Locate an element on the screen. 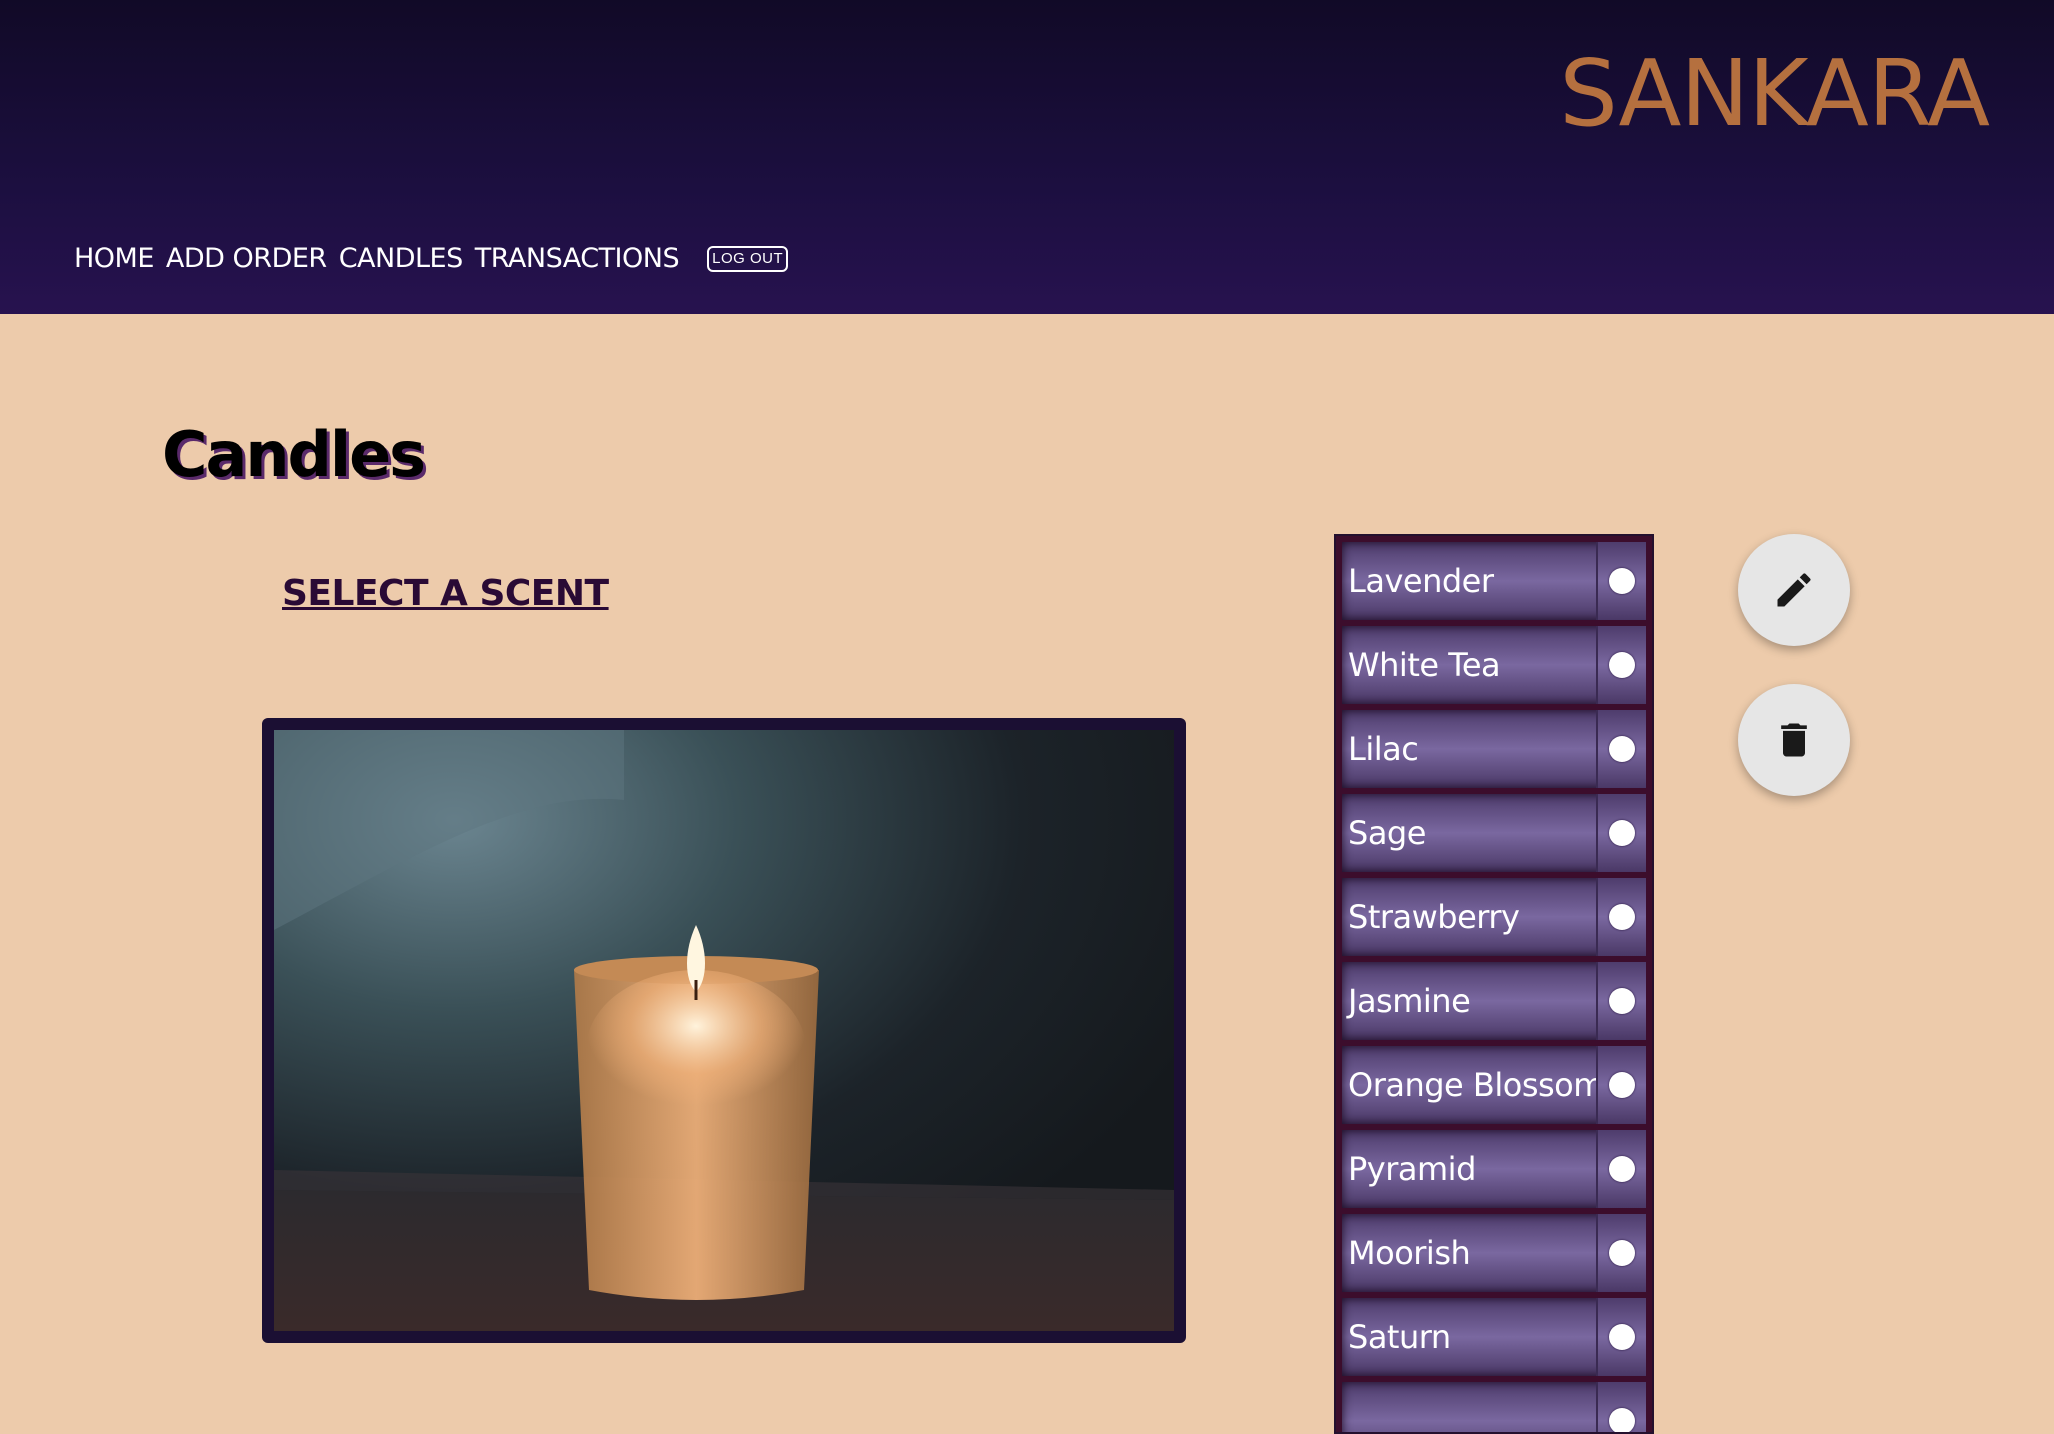 This screenshot has width=2054, height=1434. scent-label: Lavender is located at coordinates (1421, 581).